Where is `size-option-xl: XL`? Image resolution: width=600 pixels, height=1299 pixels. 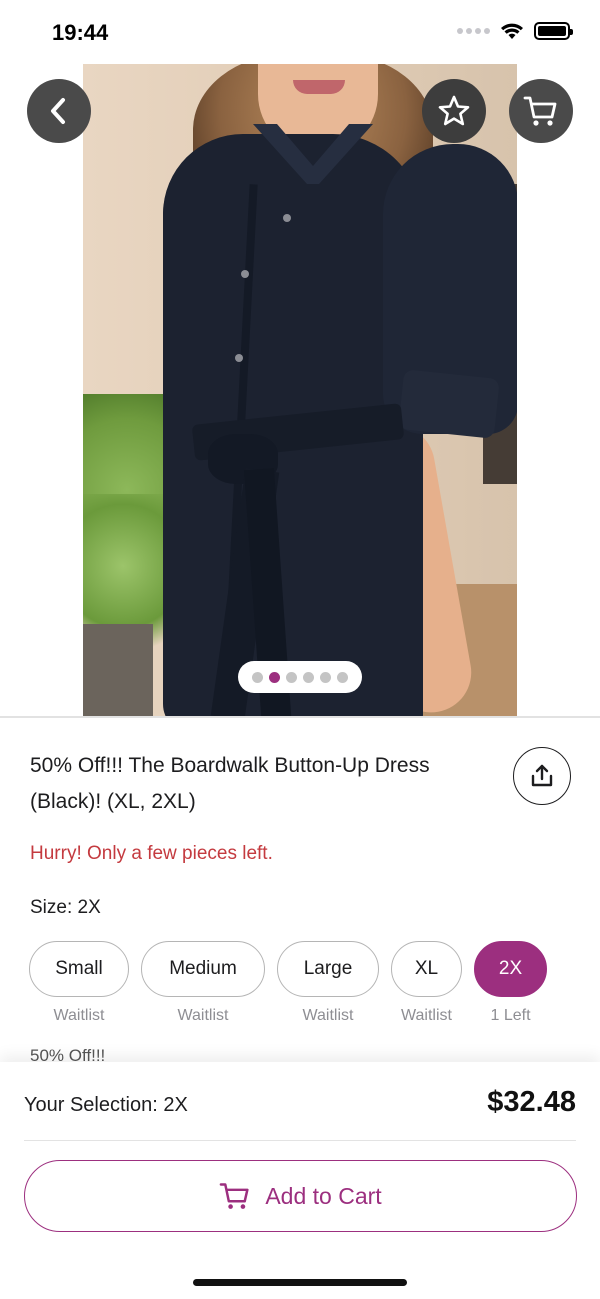 size-option-xl: XL is located at coordinates (426, 969).